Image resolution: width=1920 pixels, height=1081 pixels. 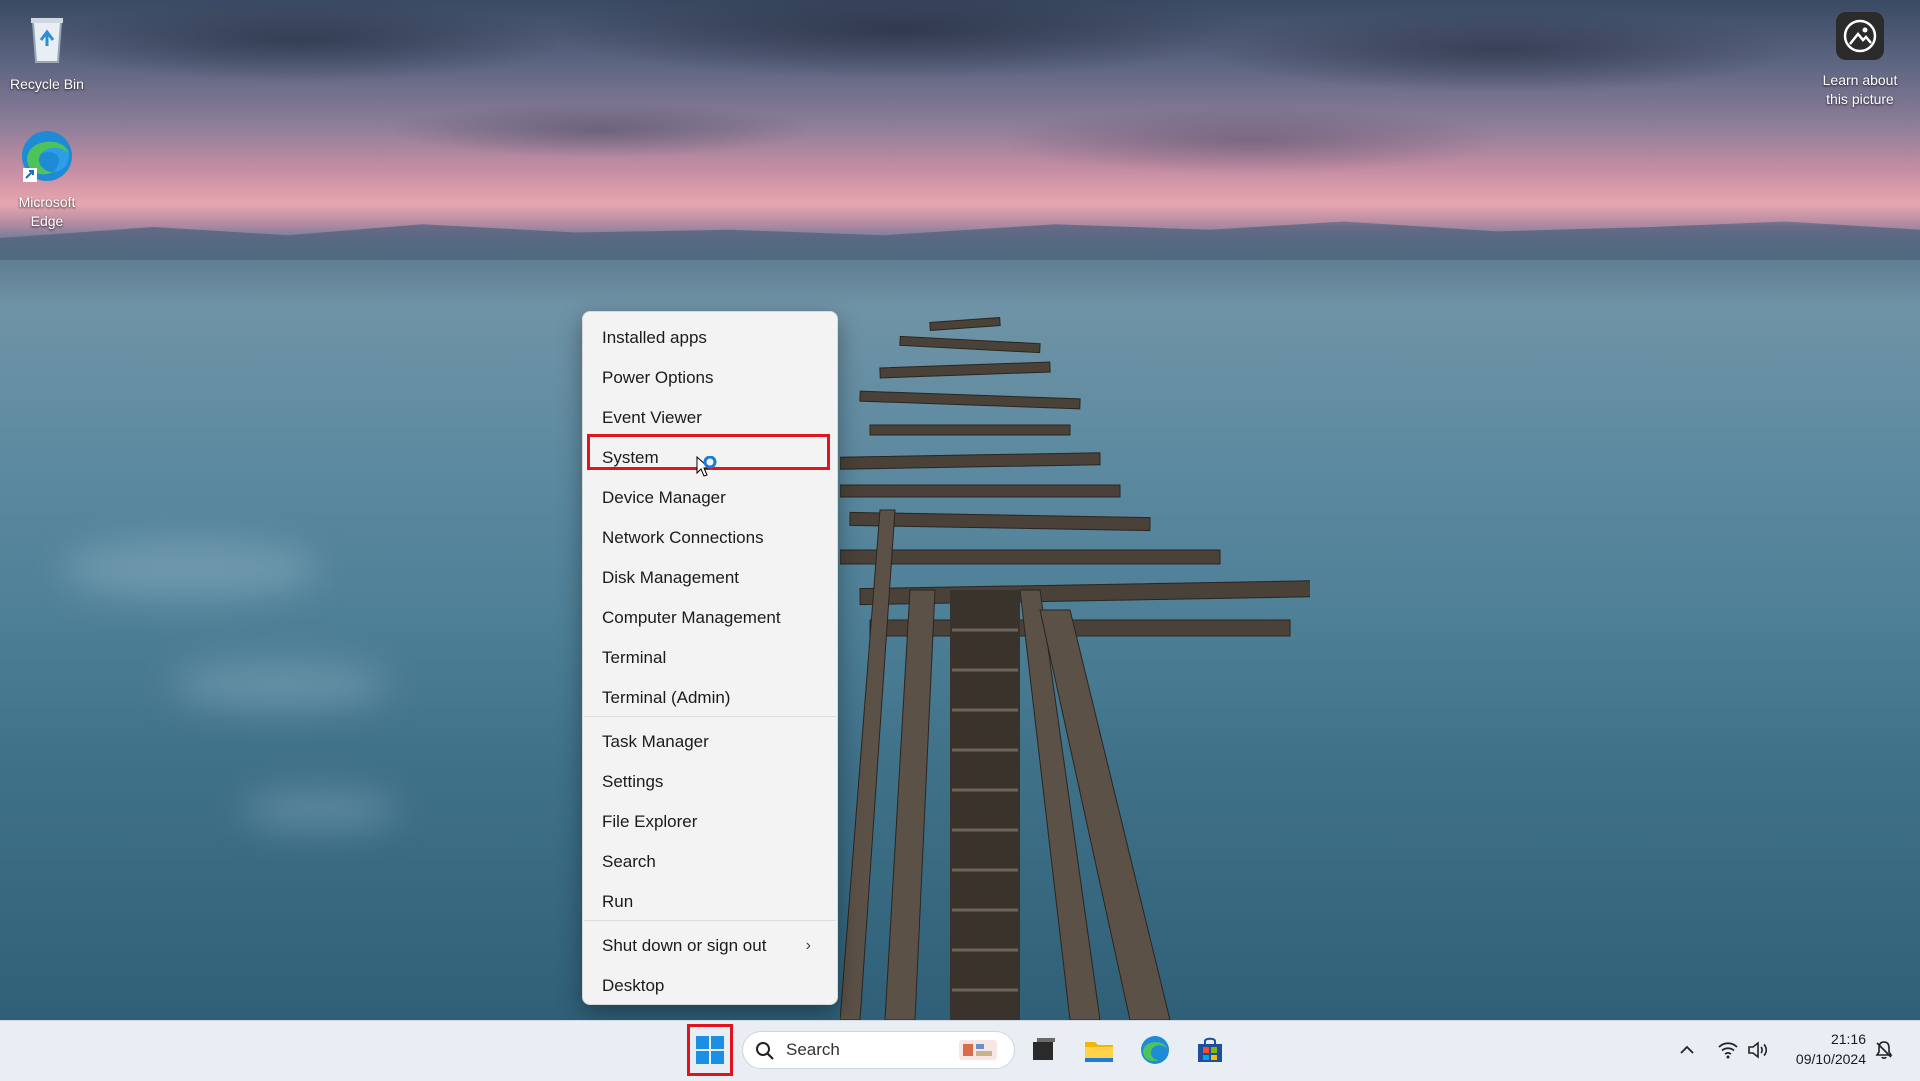 What do you see at coordinates (47, 221) in the screenshot?
I see `edge-label-line2: Edge` at bounding box center [47, 221].